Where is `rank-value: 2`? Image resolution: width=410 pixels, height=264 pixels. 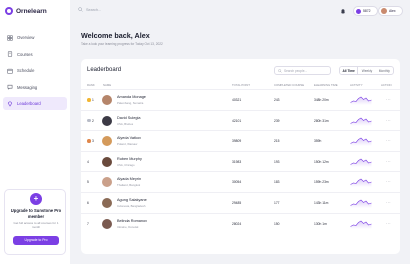 rank-value: 2 is located at coordinates (93, 120).